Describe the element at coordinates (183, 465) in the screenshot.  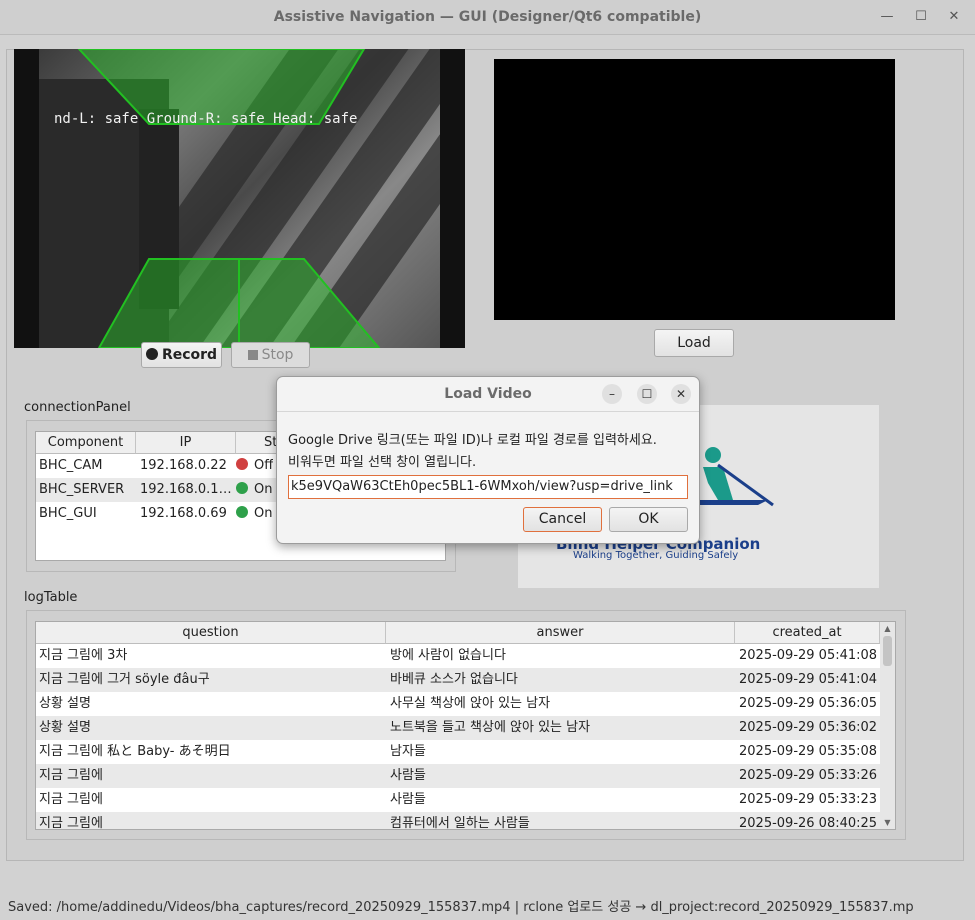
I see `cell-ip: 192.168.0.22` at that location.